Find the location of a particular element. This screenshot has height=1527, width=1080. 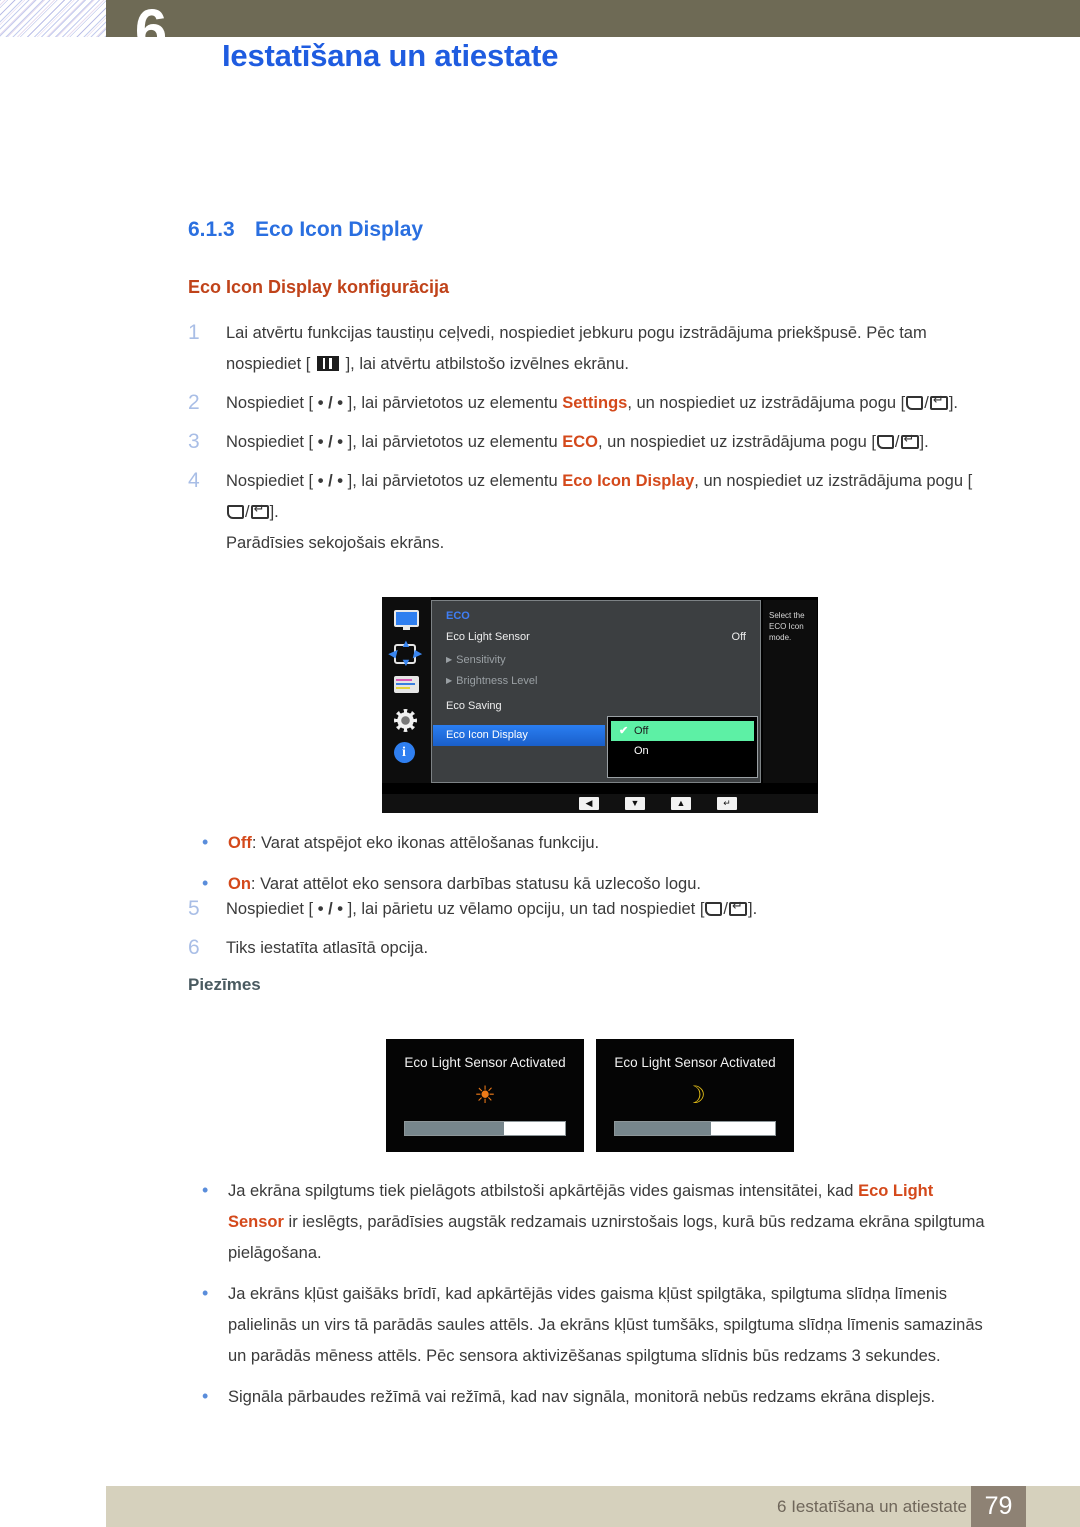

step-number: 4 is located at coordinates (194, 480).